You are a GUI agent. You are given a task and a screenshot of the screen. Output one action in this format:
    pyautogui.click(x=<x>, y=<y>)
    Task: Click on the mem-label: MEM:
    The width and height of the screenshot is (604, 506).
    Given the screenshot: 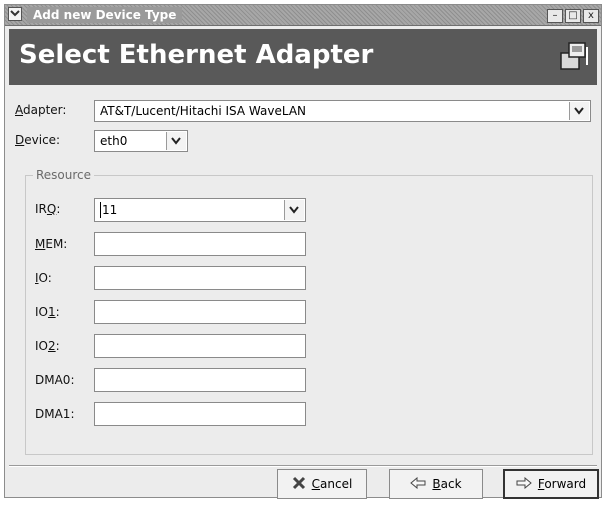 What is the action you would take?
    pyautogui.click(x=51, y=244)
    